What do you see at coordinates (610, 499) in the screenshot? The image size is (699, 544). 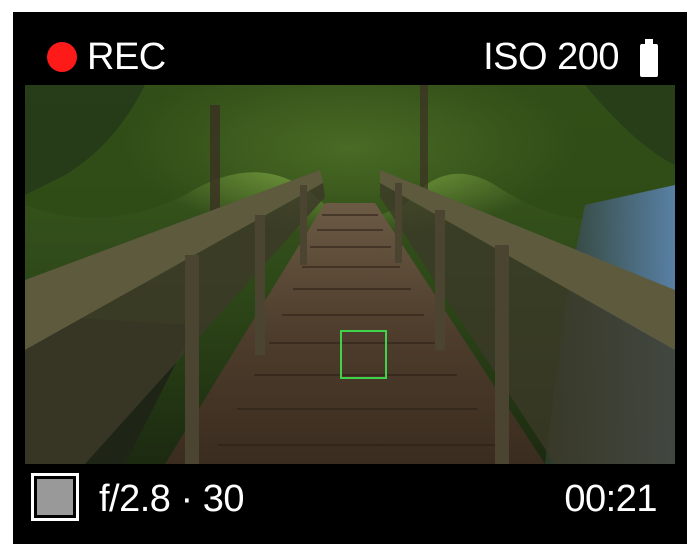 I see `record-timer: 00:21` at bounding box center [610, 499].